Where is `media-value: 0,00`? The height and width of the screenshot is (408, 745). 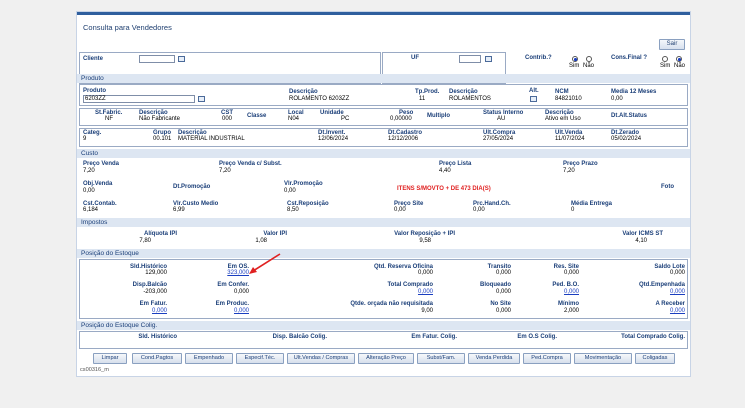
media-value: 0,00 is located at coordinates (617, 99).